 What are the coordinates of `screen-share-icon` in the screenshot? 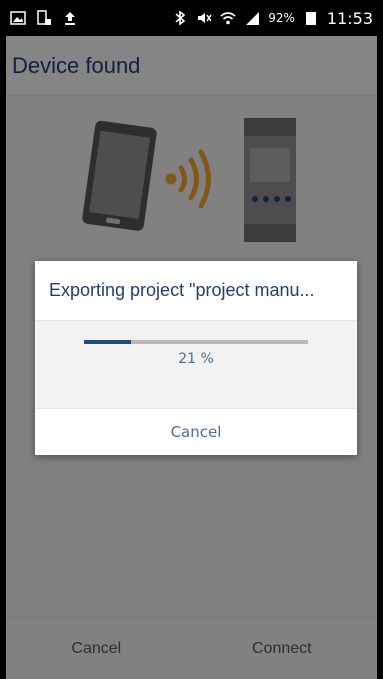 It's located at (44, 17).